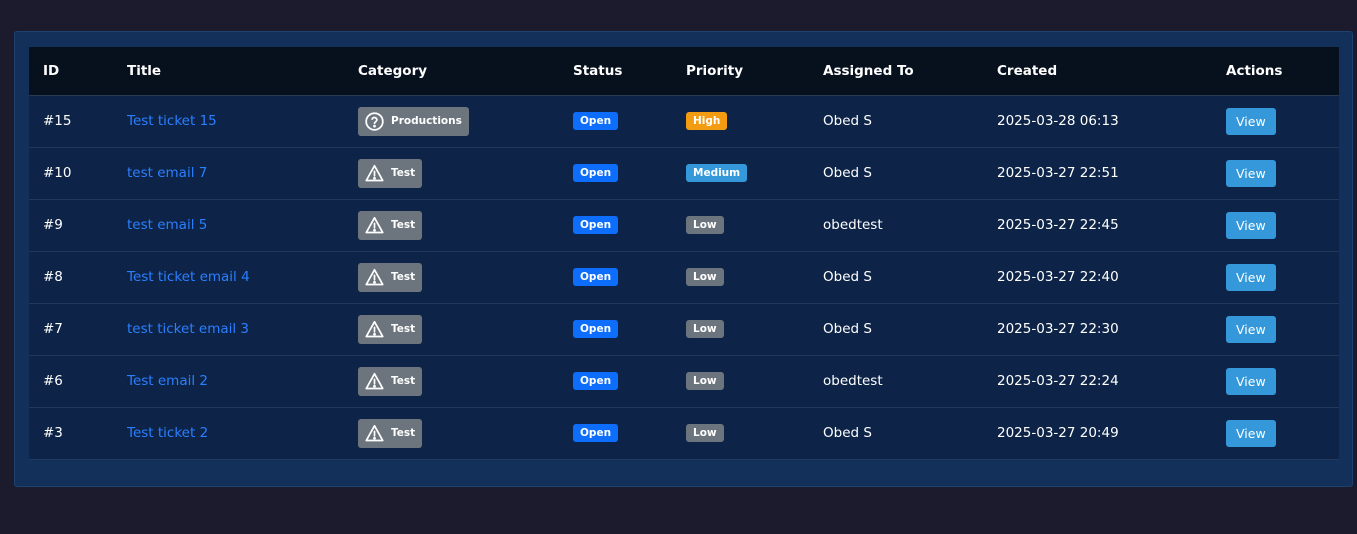 The height and width of the screenshot is (534, 1357). I want to click on ticket-title-link: test ticket email 3, so click(188, 329).